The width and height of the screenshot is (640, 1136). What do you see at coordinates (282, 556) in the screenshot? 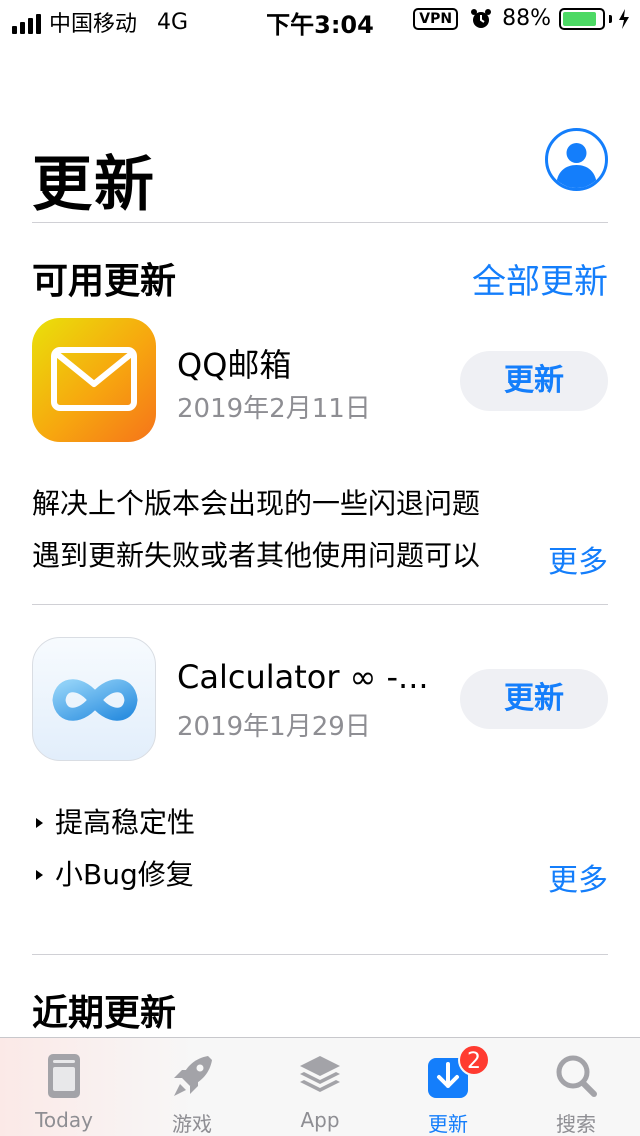
I see `release-note-line: 遇到更新失败或者其他使用问题可以` at bounding box center [282, 556].